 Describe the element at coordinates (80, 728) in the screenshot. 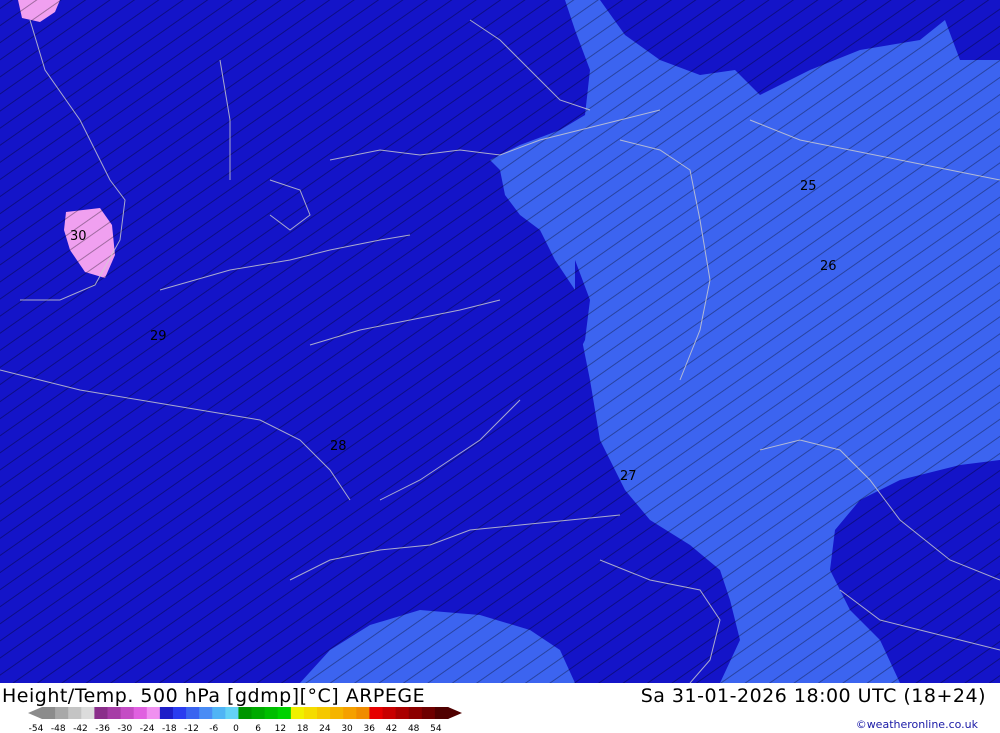

I see `scale-tick-label: -42` at that location.